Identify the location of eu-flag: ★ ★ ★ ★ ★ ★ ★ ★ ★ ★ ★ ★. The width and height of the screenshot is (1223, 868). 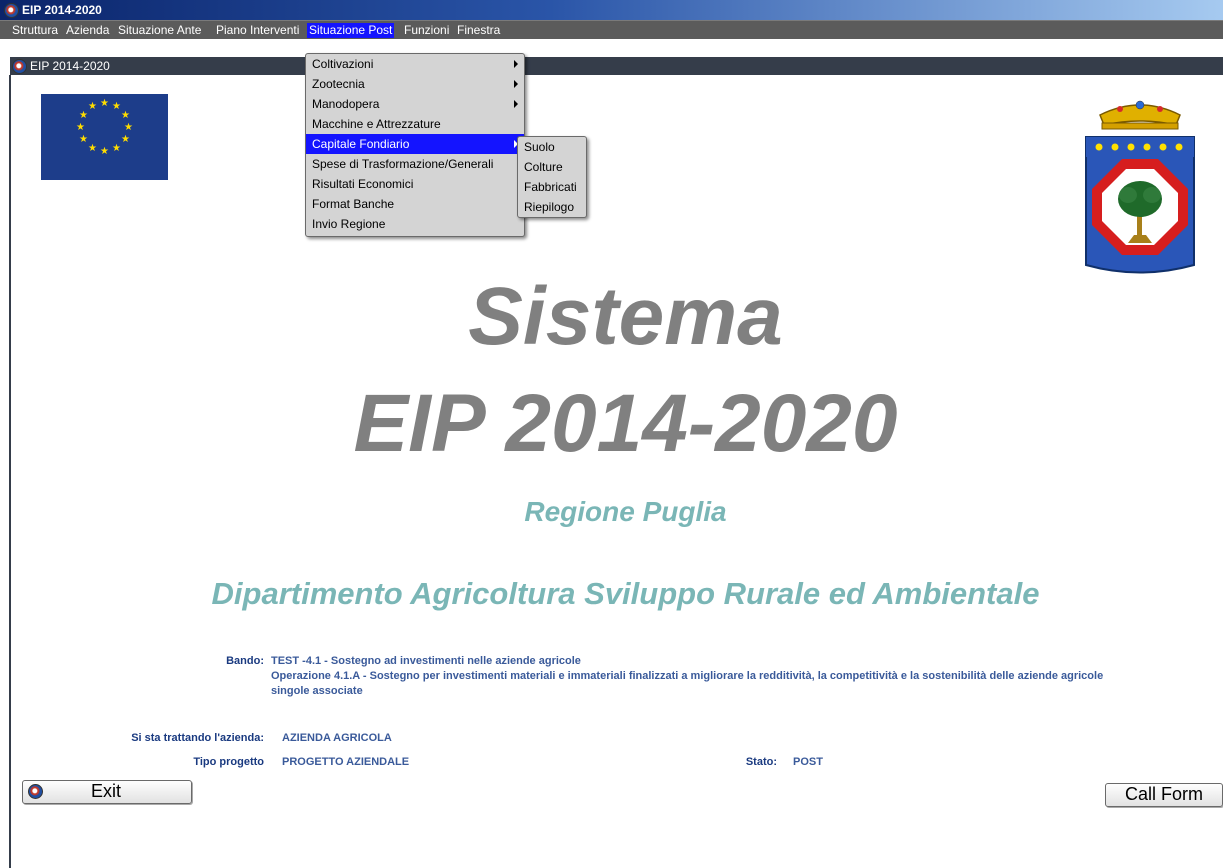
(104, 137).